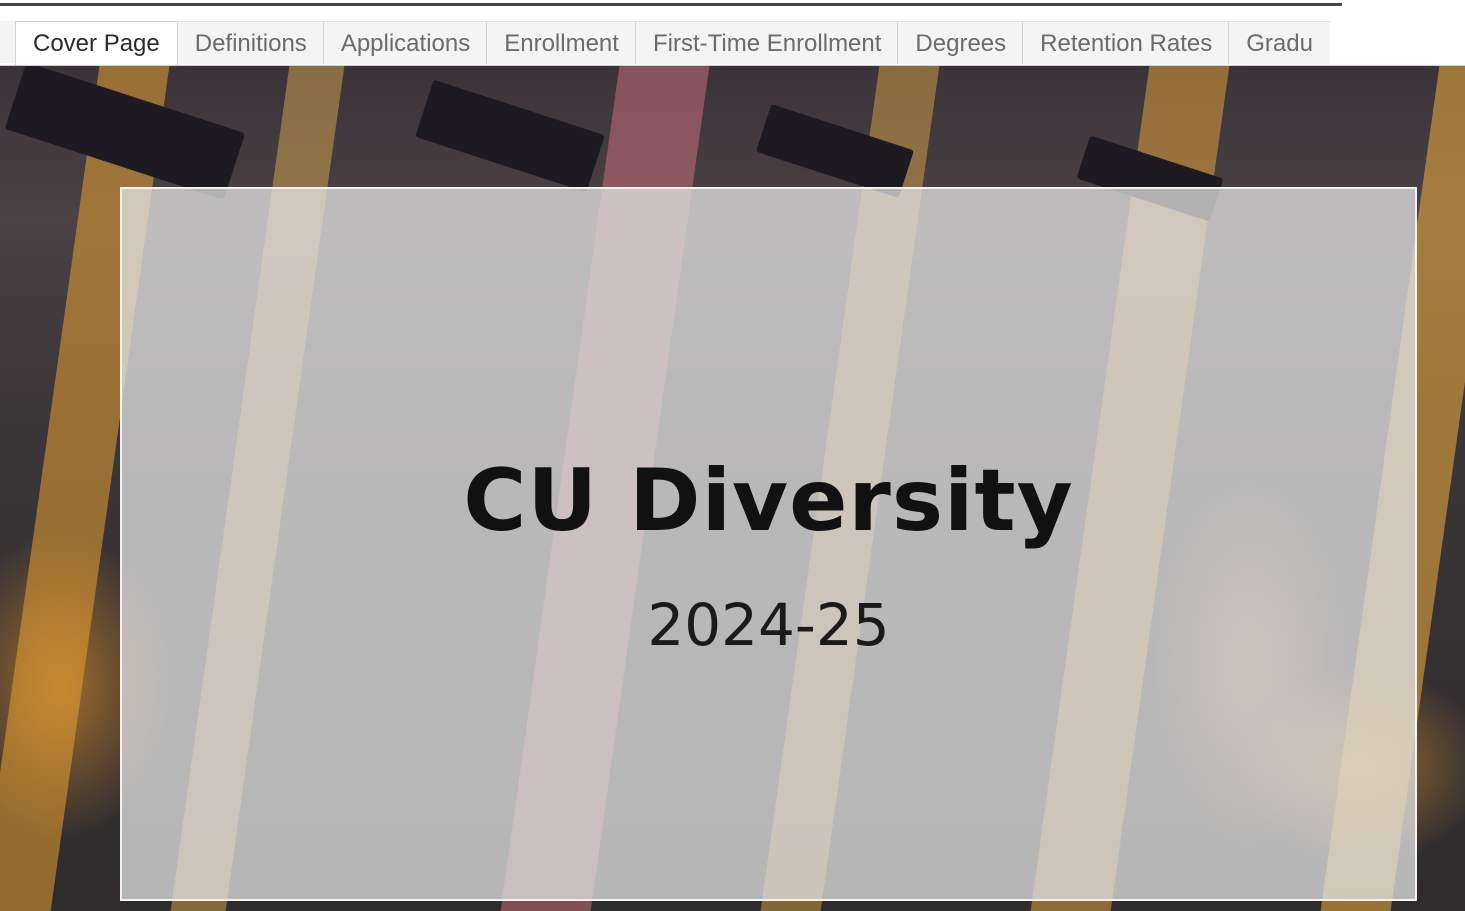 This screenshot has width=1465, height=911. I want to click on tab-definitions: Definitions, so click(250, 42).